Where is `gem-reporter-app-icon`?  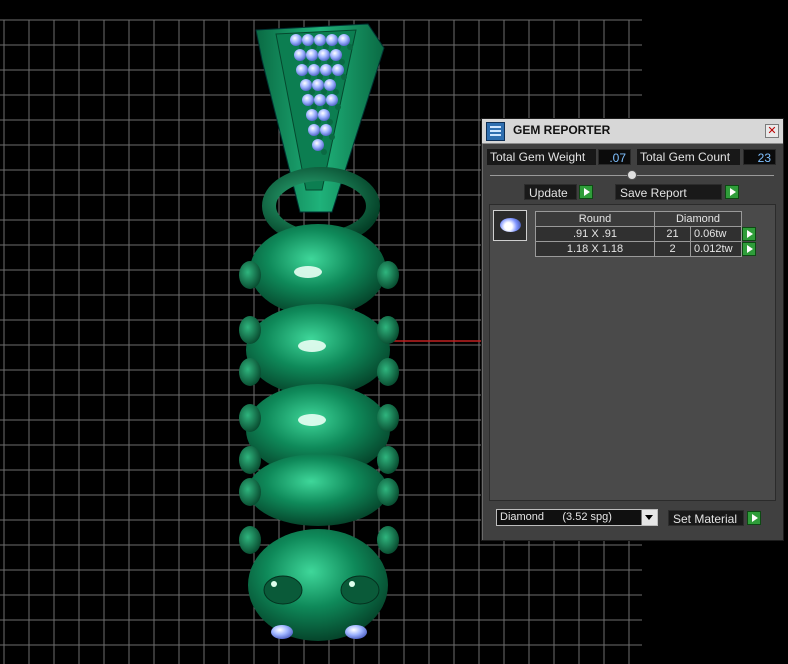
gem-reporter-app-icon is located at coordinates (495, 131).